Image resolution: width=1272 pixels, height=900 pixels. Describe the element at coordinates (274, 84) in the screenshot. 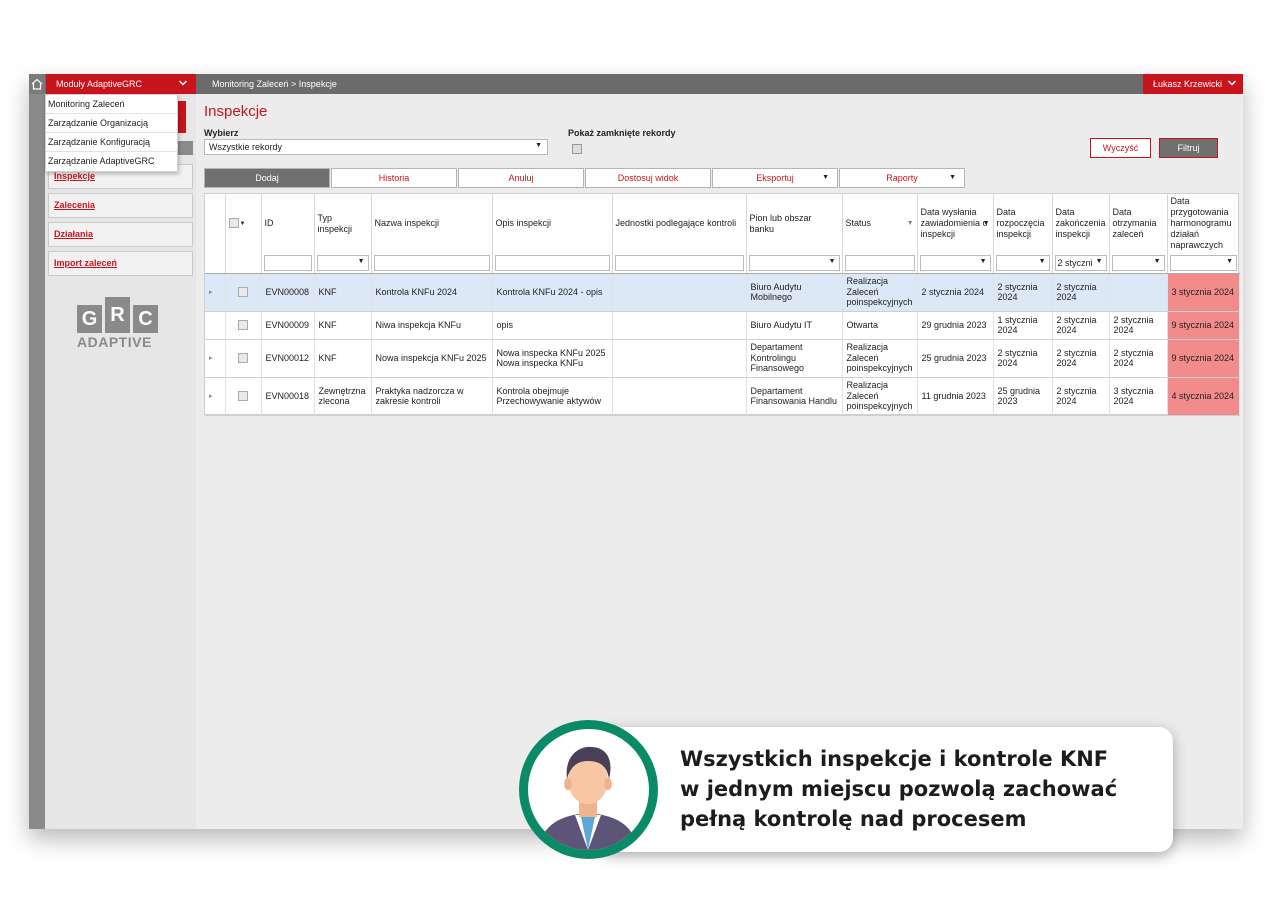

I see `breadcrumb: Monitoring Zaleceń > Inspekcje` at that location.